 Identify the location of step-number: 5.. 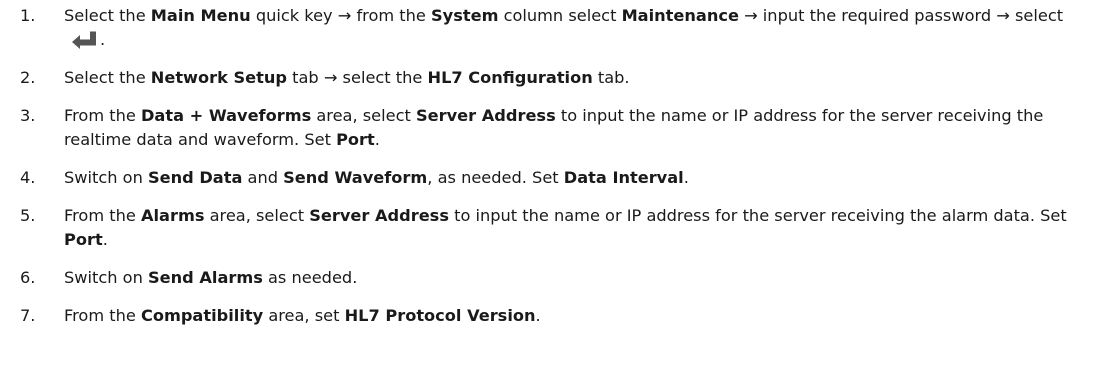
(28, 215).